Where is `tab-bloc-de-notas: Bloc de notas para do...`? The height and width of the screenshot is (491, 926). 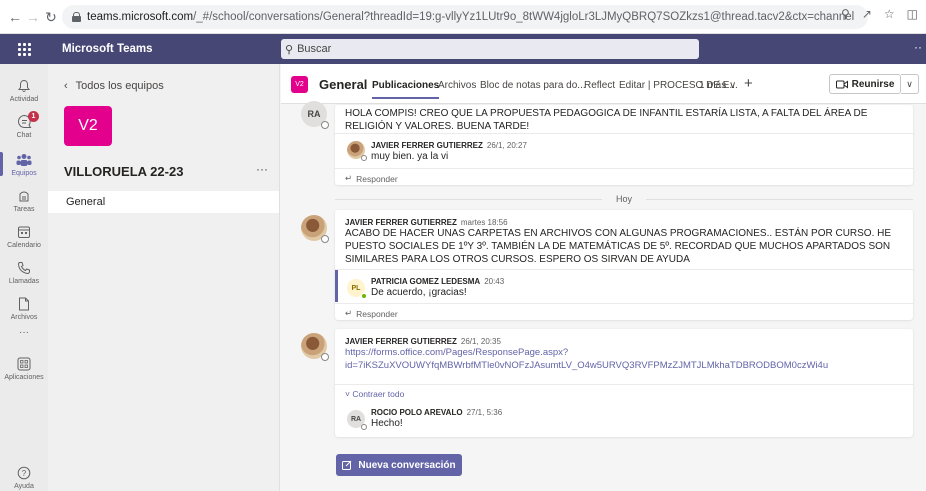
tab-bloc-de-notas: Bloc de notas para do... is located at coordinates (533, 85).